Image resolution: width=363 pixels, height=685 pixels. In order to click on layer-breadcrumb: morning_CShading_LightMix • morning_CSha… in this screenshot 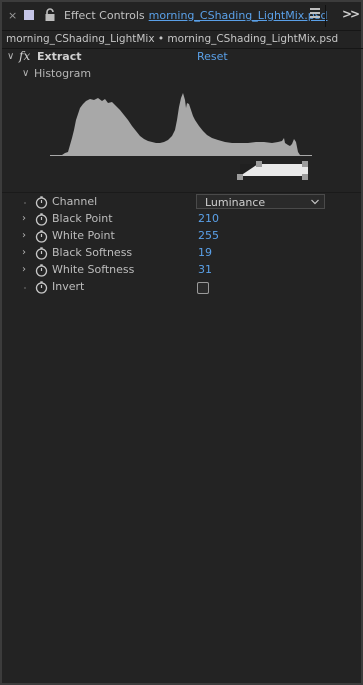, I will do `click(182, 40)`.